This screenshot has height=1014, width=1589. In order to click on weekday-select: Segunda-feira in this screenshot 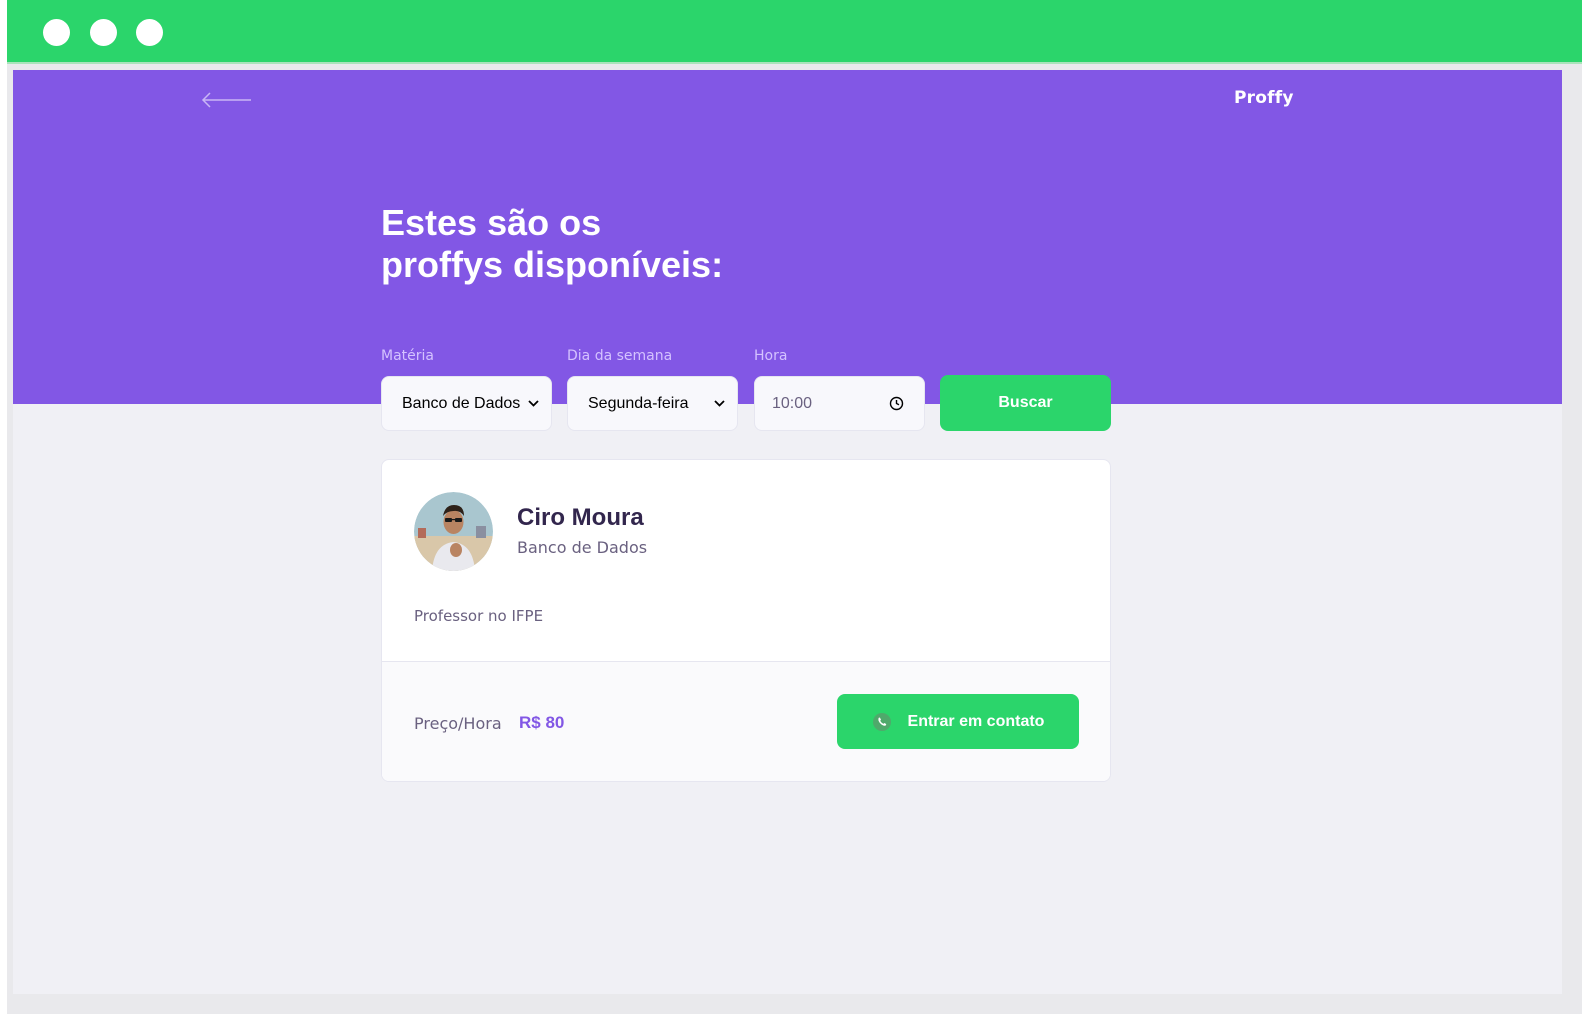, I will do `click(652, 403)`.